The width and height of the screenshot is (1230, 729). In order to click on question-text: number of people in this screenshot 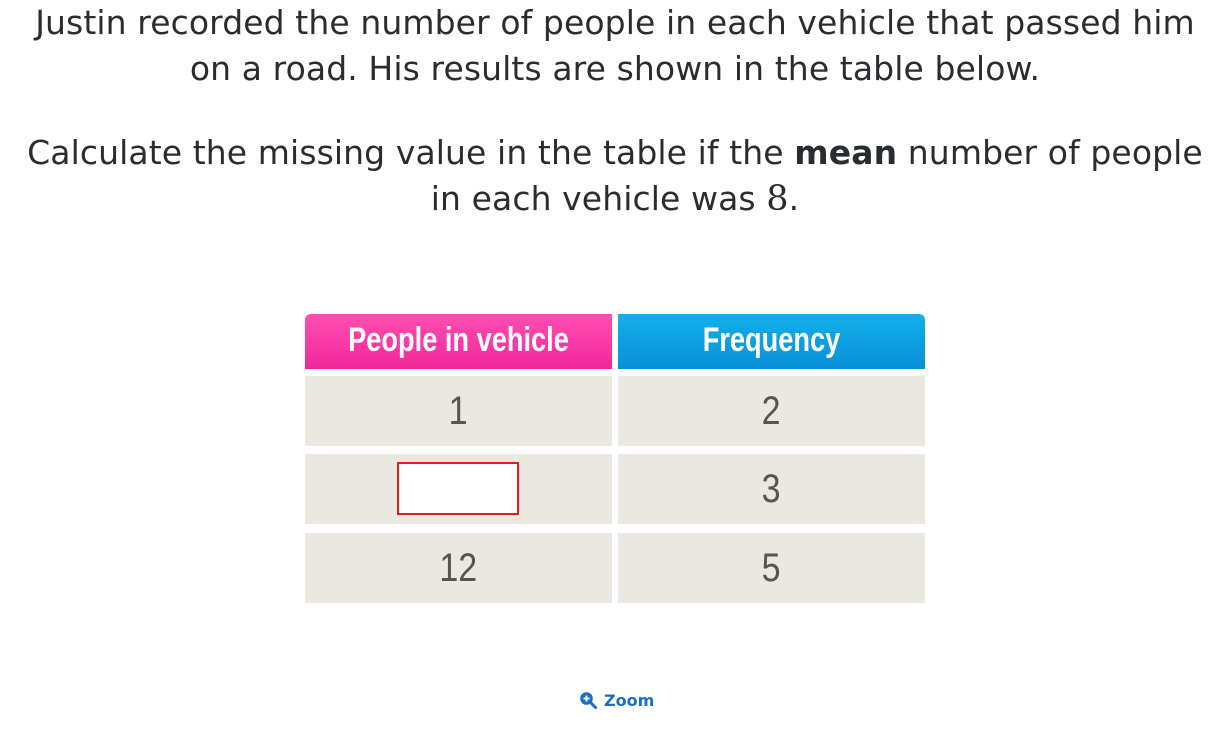, I will do `click(1050, 152)`.